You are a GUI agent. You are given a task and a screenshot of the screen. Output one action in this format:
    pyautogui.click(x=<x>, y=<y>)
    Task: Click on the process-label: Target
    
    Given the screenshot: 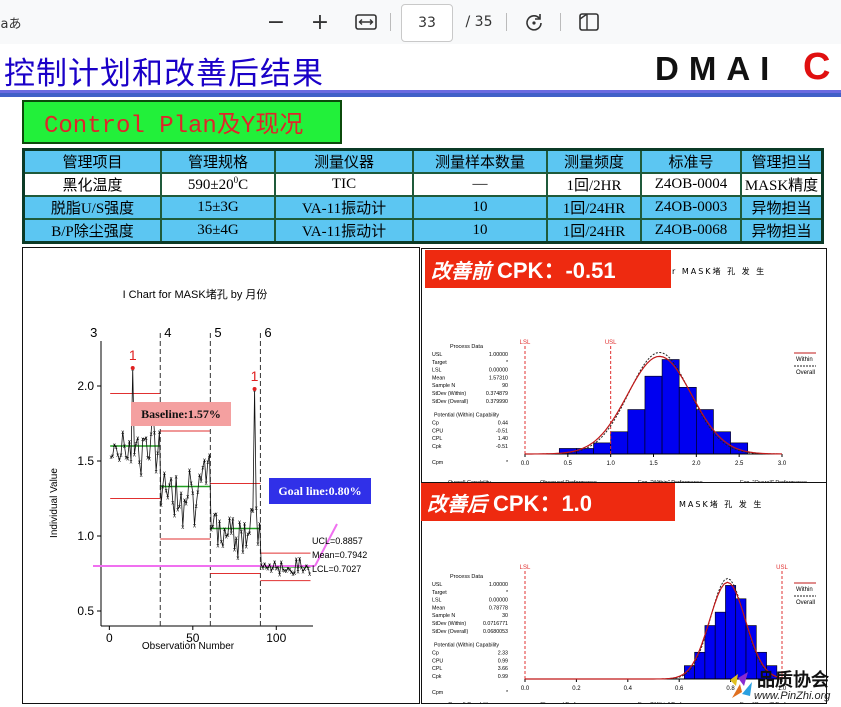 What is the action you would take?
    pyautogui.click(x=439, y=363)
    